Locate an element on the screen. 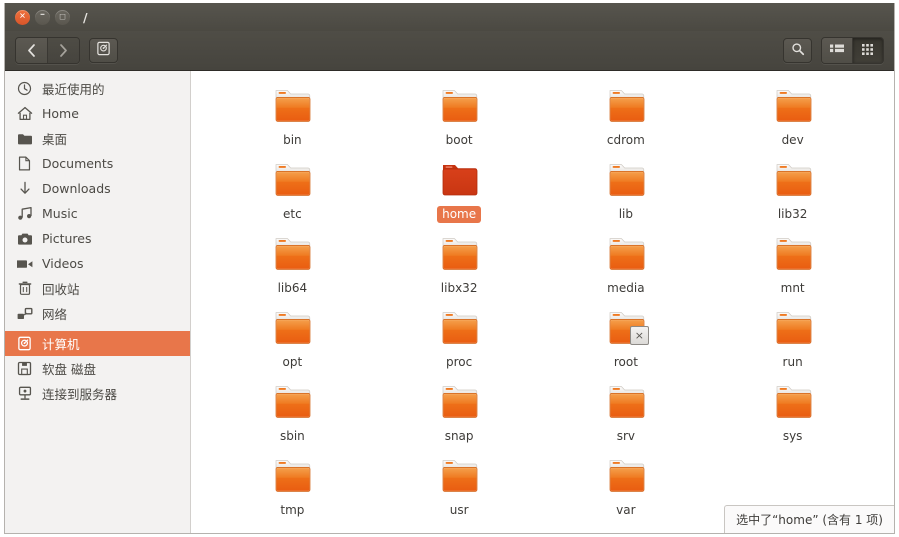 Image resolution: width=899 pixels, height=537 pixels. file-item: lib is located at coordinates (626, 189).